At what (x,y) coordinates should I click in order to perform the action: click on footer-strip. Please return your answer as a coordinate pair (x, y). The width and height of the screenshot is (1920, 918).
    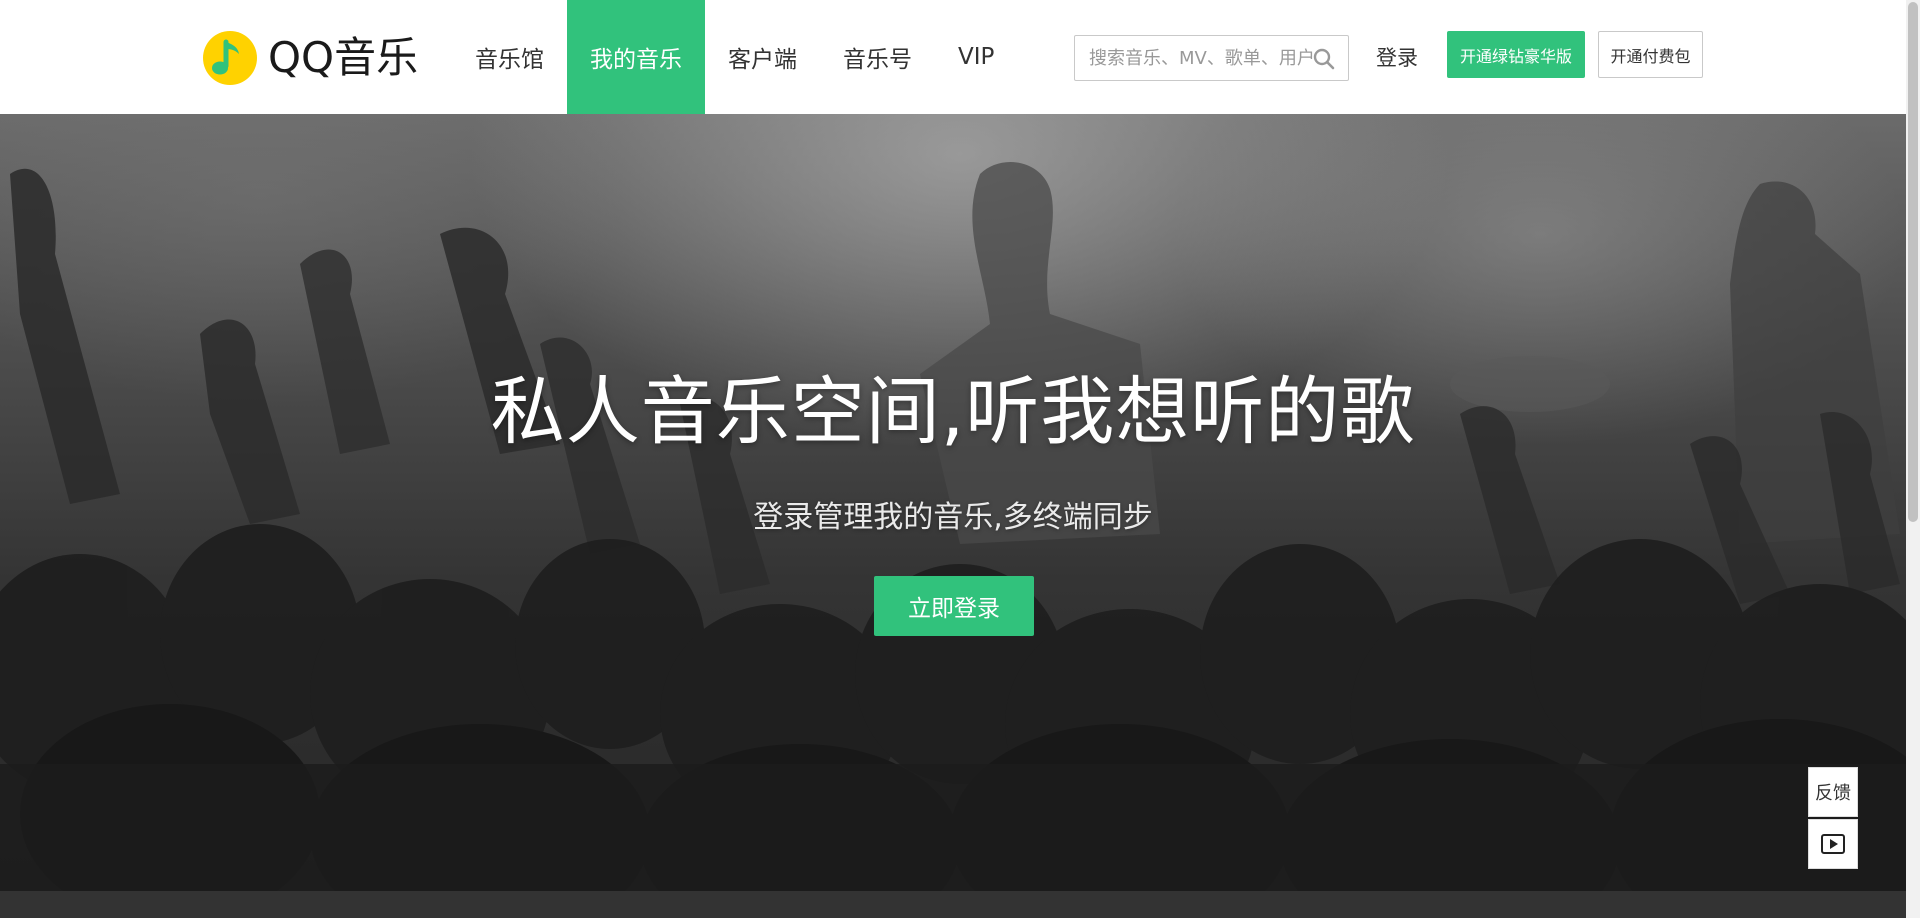
    Looking at the image, I should click on (953, 904).